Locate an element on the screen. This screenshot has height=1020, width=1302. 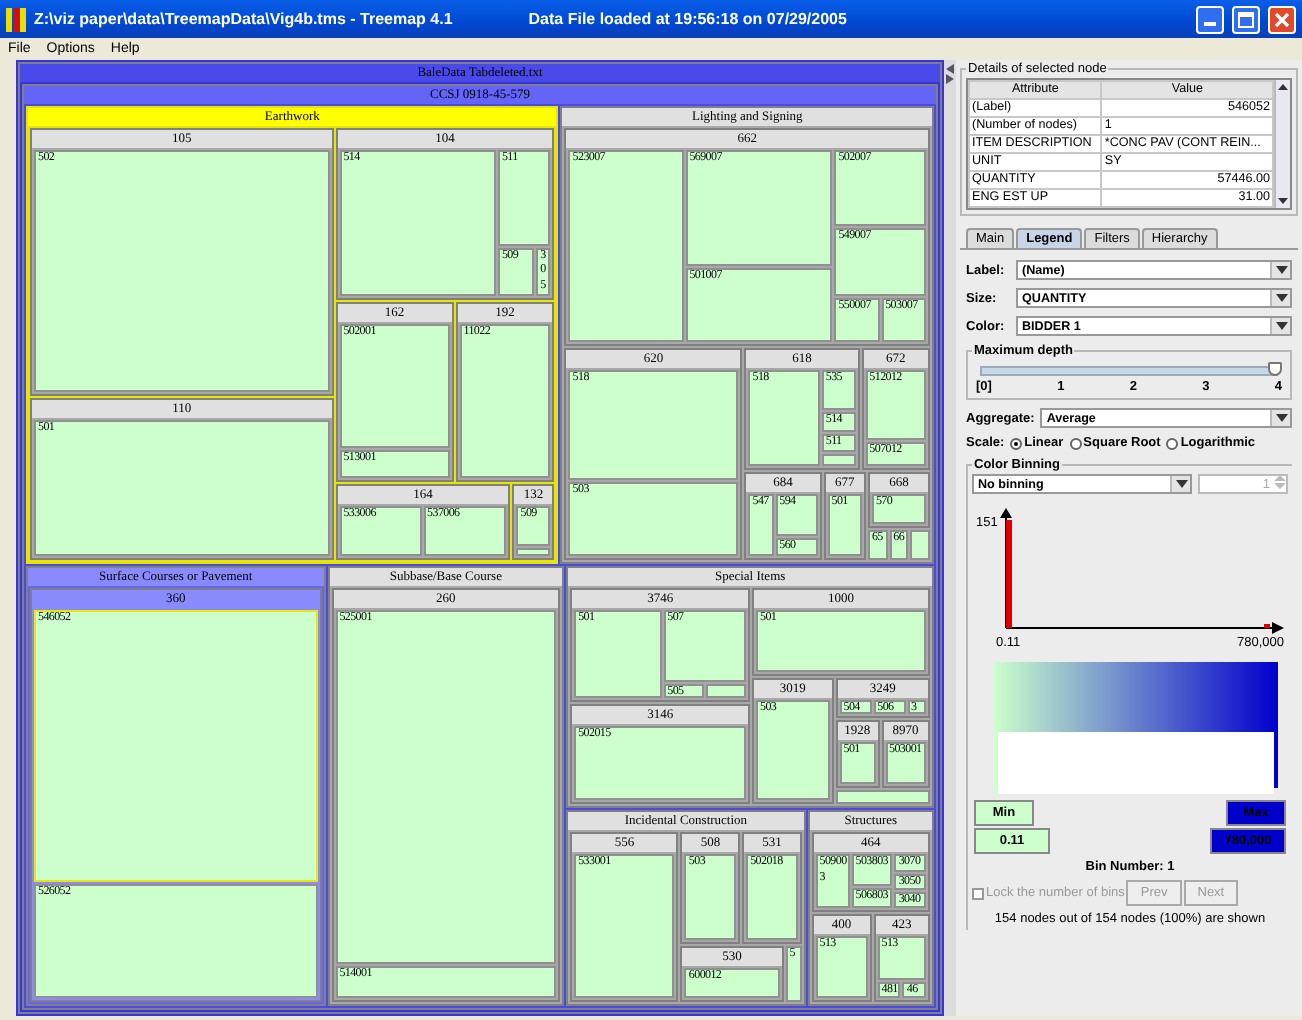
scroll-up-icon is located at coordinates (1283, 87).